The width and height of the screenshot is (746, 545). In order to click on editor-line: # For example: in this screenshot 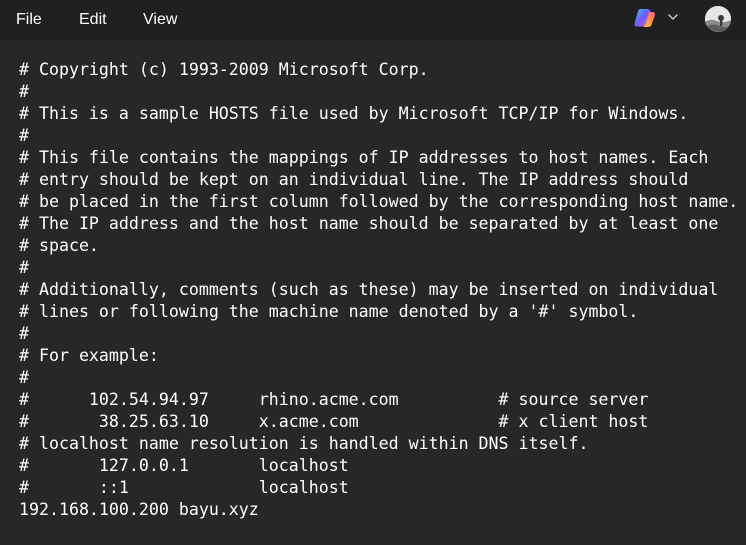, I will do `click(89, 355)`.